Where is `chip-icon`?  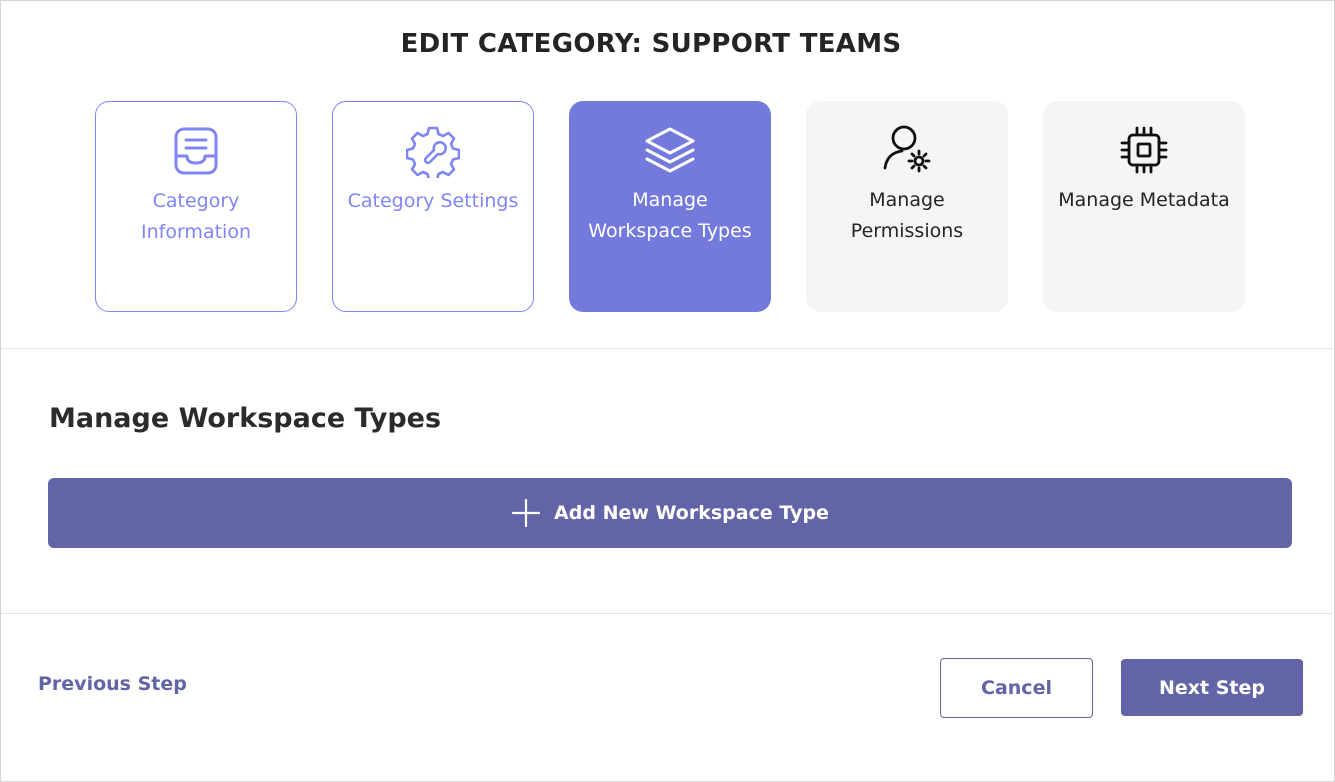 chip-icon is located at coordinates (1144, 150).